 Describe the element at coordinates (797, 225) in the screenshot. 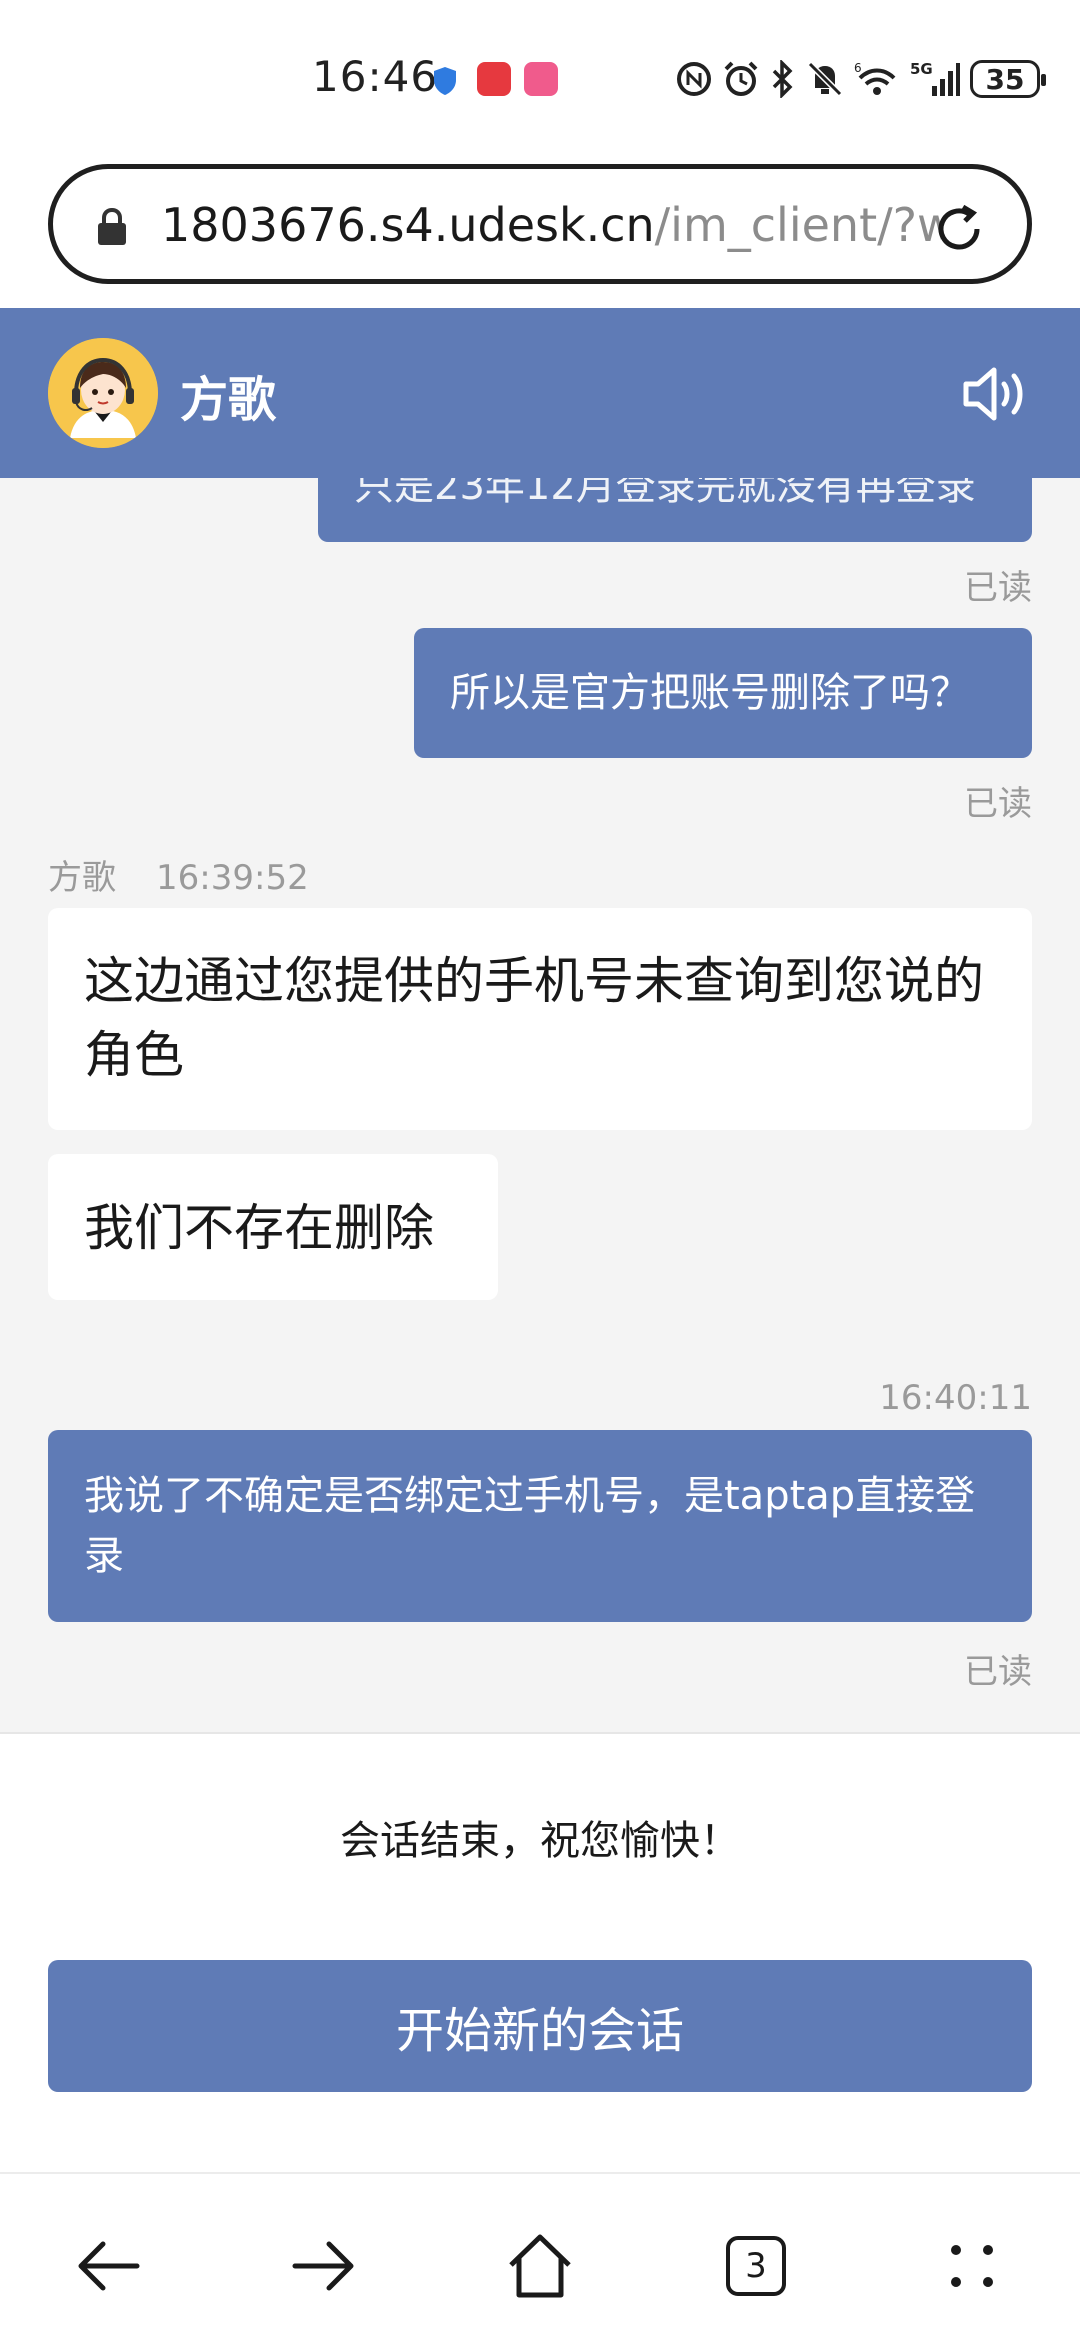

I see `url-path: /im_client/?w` at that location.